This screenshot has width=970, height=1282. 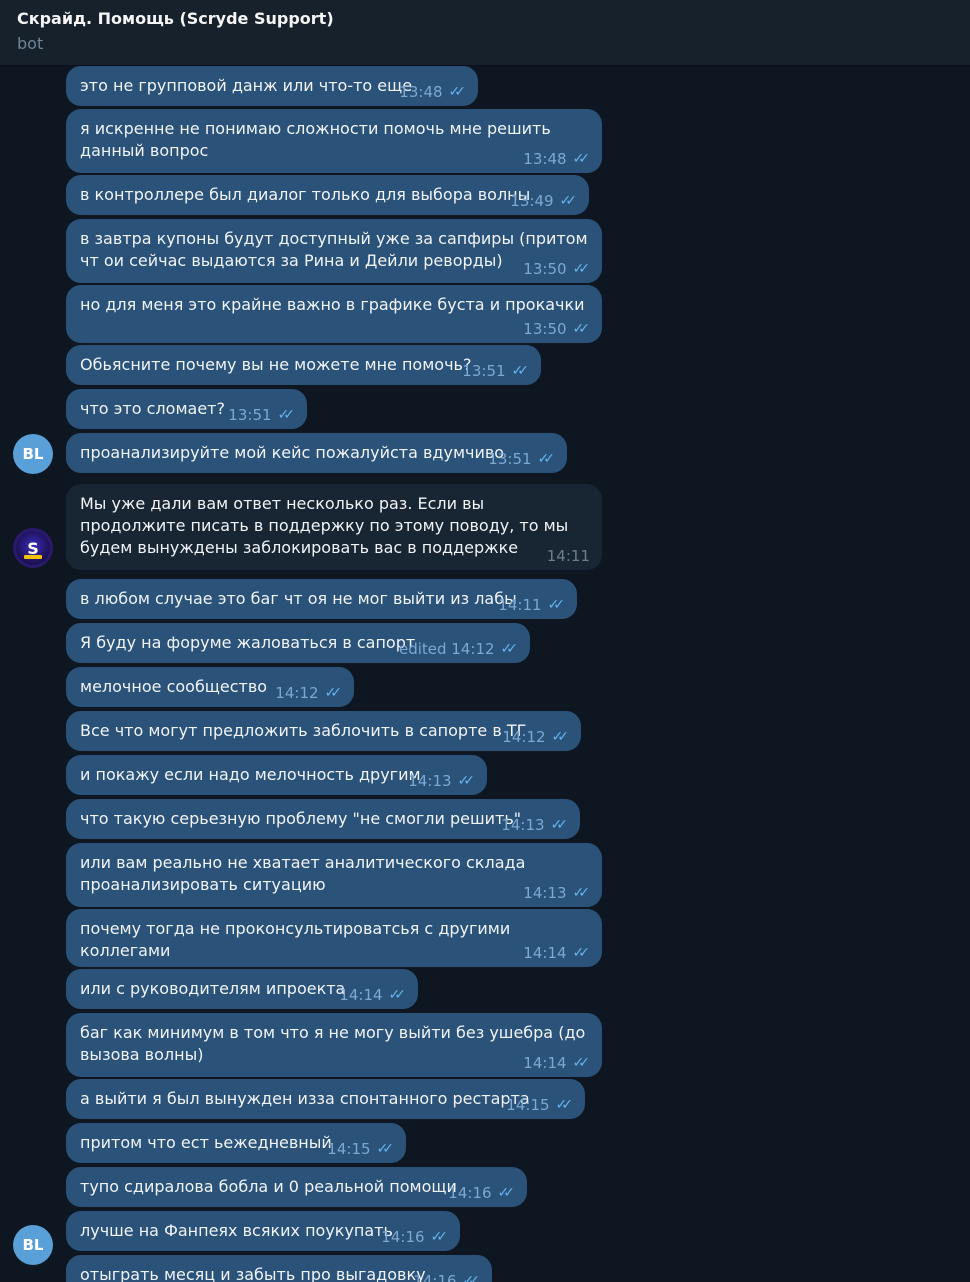 I want to click on message-bubble: что это сломает? 13:51 ✓✓, so click(x=186, y=409).